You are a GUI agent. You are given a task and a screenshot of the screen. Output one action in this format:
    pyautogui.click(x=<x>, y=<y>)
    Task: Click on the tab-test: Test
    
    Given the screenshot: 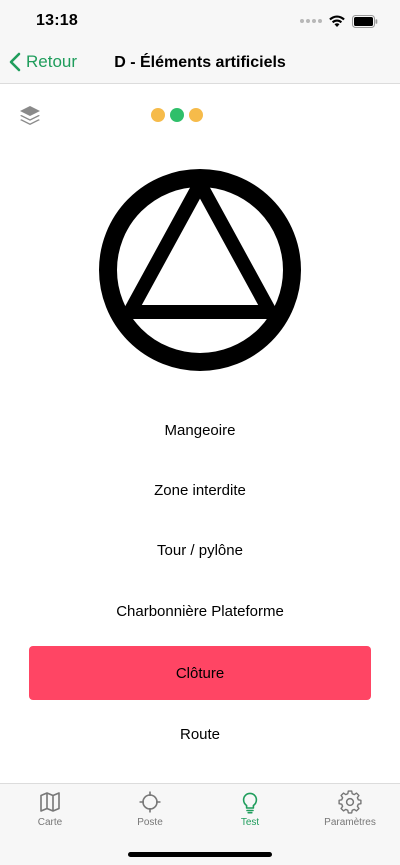 What is the action you would take?
    pyautogui.click(x=250, y=809)
    